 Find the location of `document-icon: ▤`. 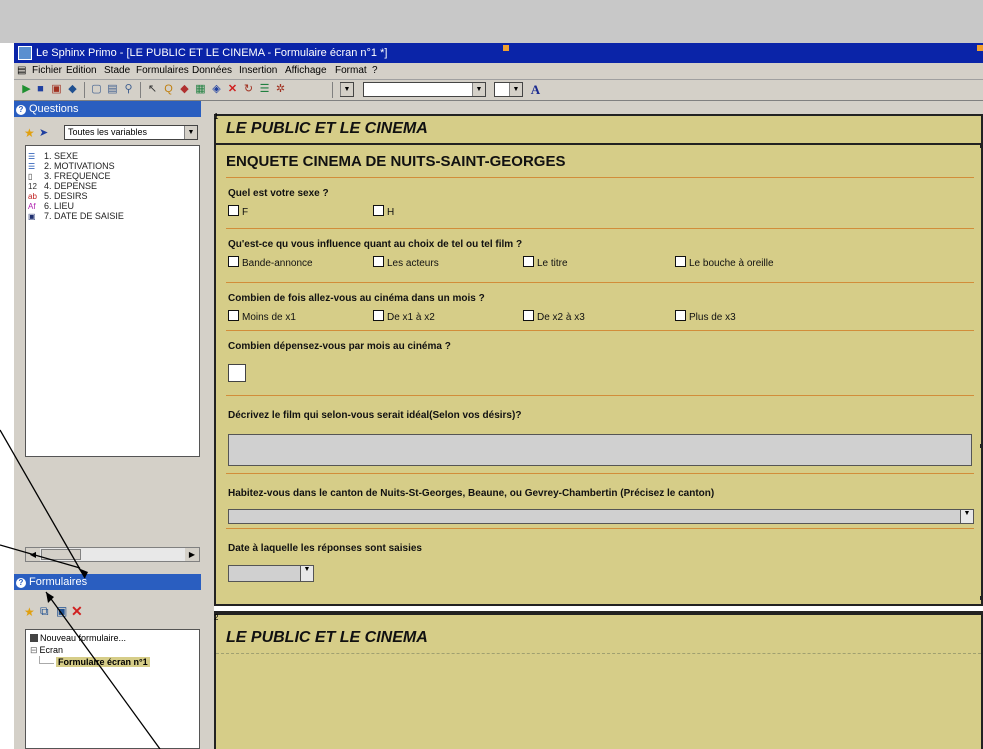

document-icon: ▤ is located at coordinates (21, 71).